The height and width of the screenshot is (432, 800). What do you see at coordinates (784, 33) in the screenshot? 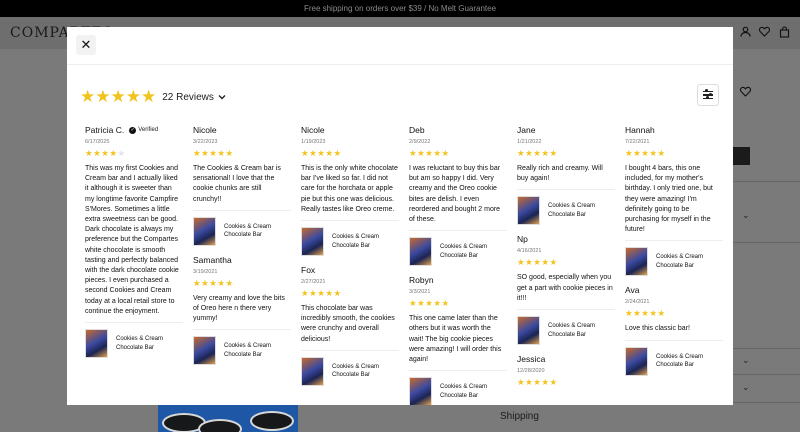
I see `cart-icon` at bounding box center [784, 33].